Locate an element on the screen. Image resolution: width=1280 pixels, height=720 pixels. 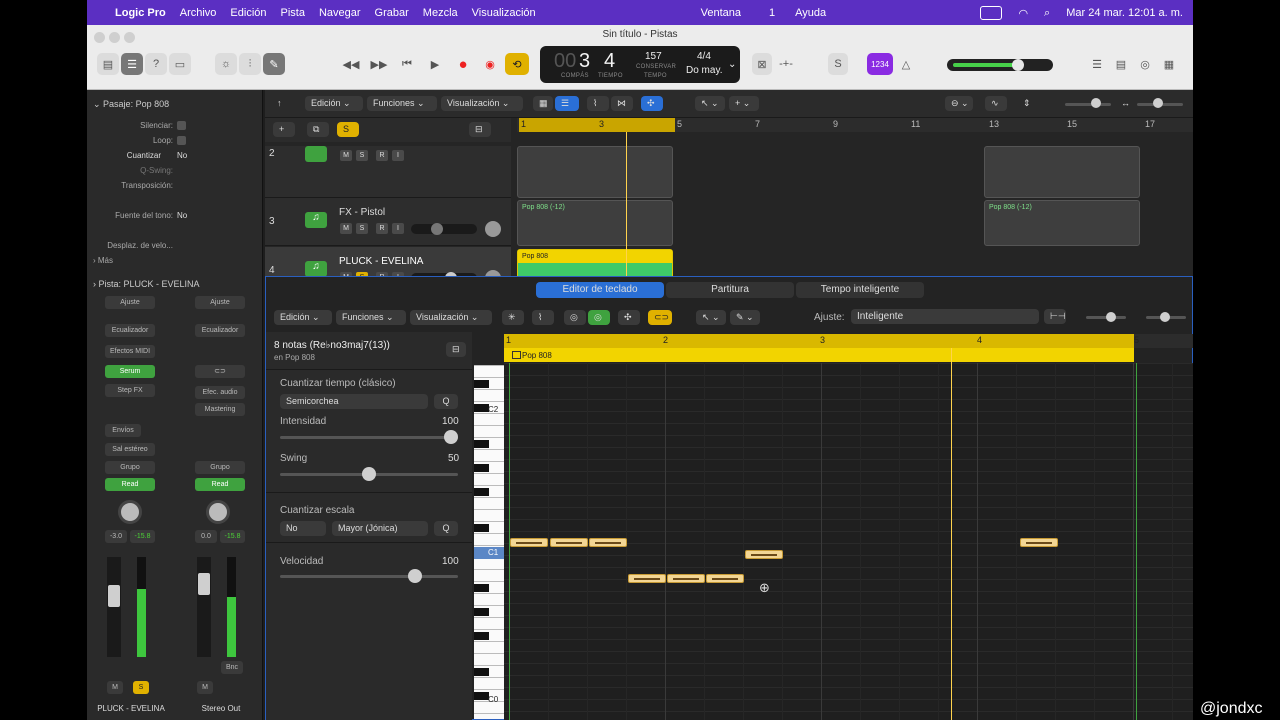
replace-button: ⊠ is located at coordinates (762, 64).